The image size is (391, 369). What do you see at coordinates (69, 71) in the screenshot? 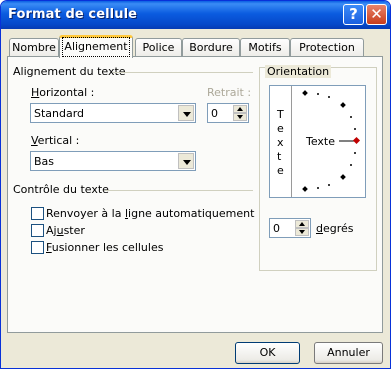
I see `text-alignment-section-label: Alignement du texte` at bounding box center [69, 71].